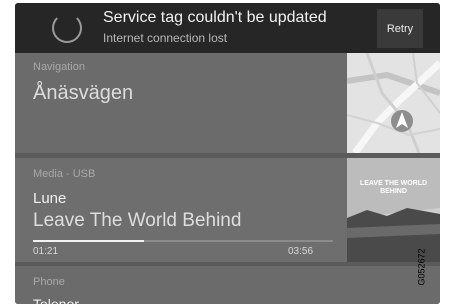 The width and height of the screenshot is (456, 306). Describe the element at coordinates (393, 187) in the screenshot. I see `album-art-text: LEAVE THE WORLD BEHIND` at that location.